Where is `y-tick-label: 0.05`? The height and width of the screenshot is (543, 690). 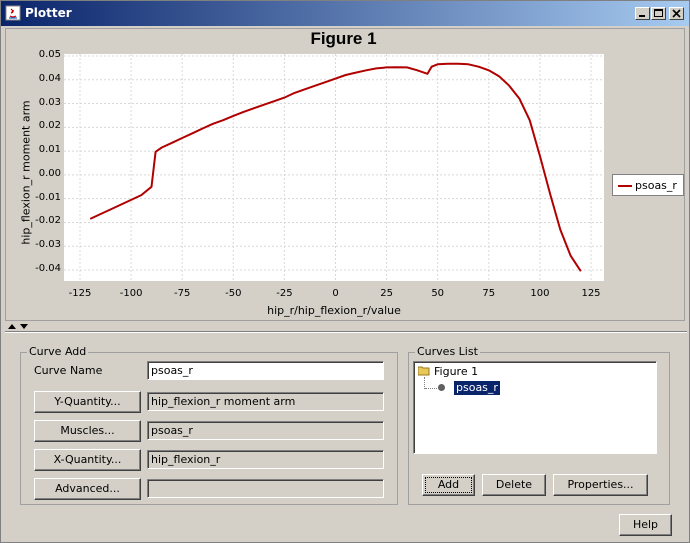
y-tick-label: 0.05 is located at coordinates (49, 54).